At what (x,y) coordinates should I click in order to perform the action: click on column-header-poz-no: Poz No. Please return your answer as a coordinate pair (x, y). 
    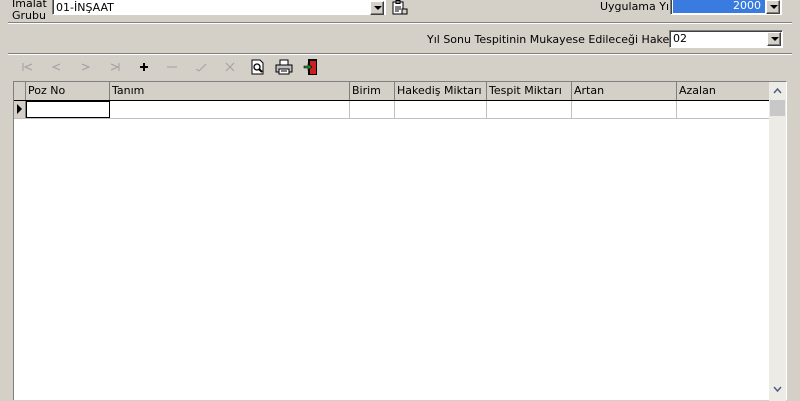
    Looking at the image, I should click on (68, 91).